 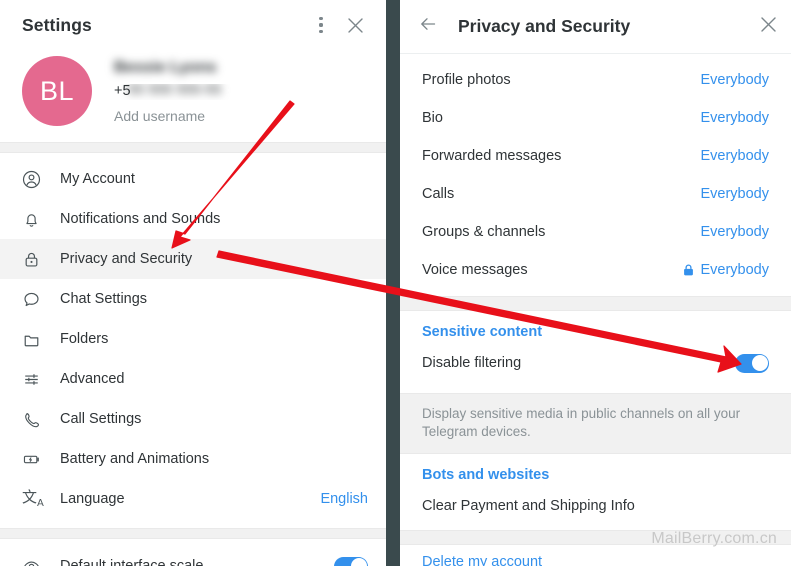 What do you see at coordinates (344, 499) in the screenshot?
I see `language-value: English` at bounding box center [344, 499].